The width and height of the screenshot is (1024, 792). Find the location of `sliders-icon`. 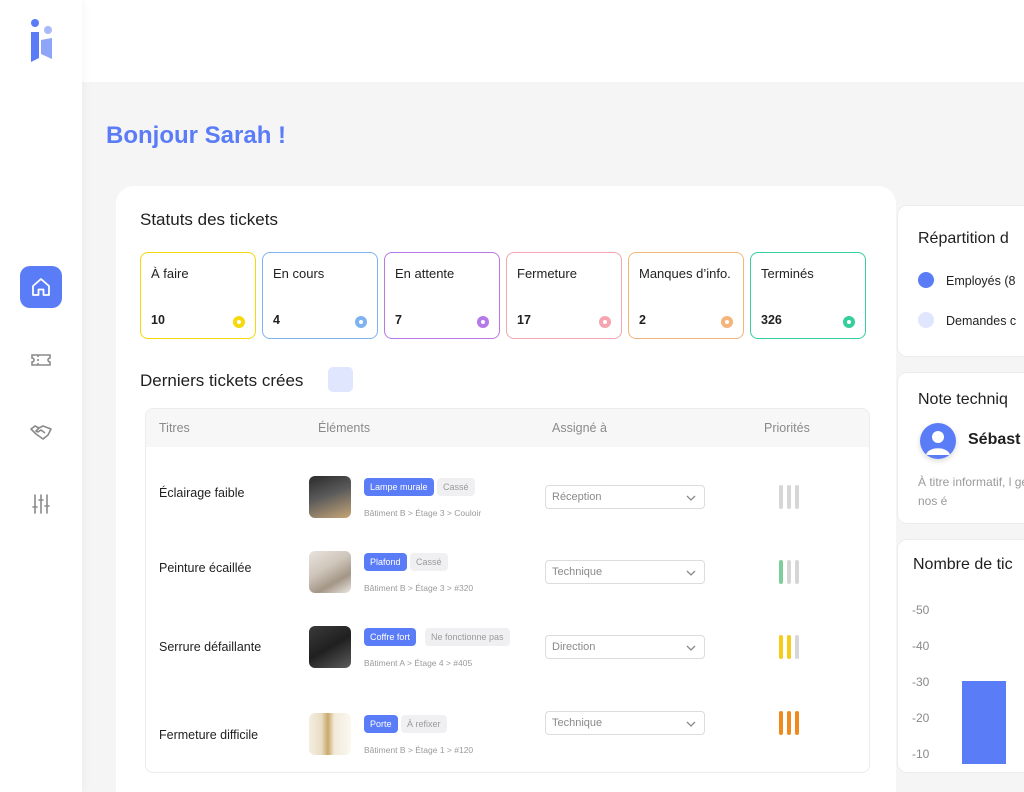

sliders-icon is located at coordinates (41, 504).